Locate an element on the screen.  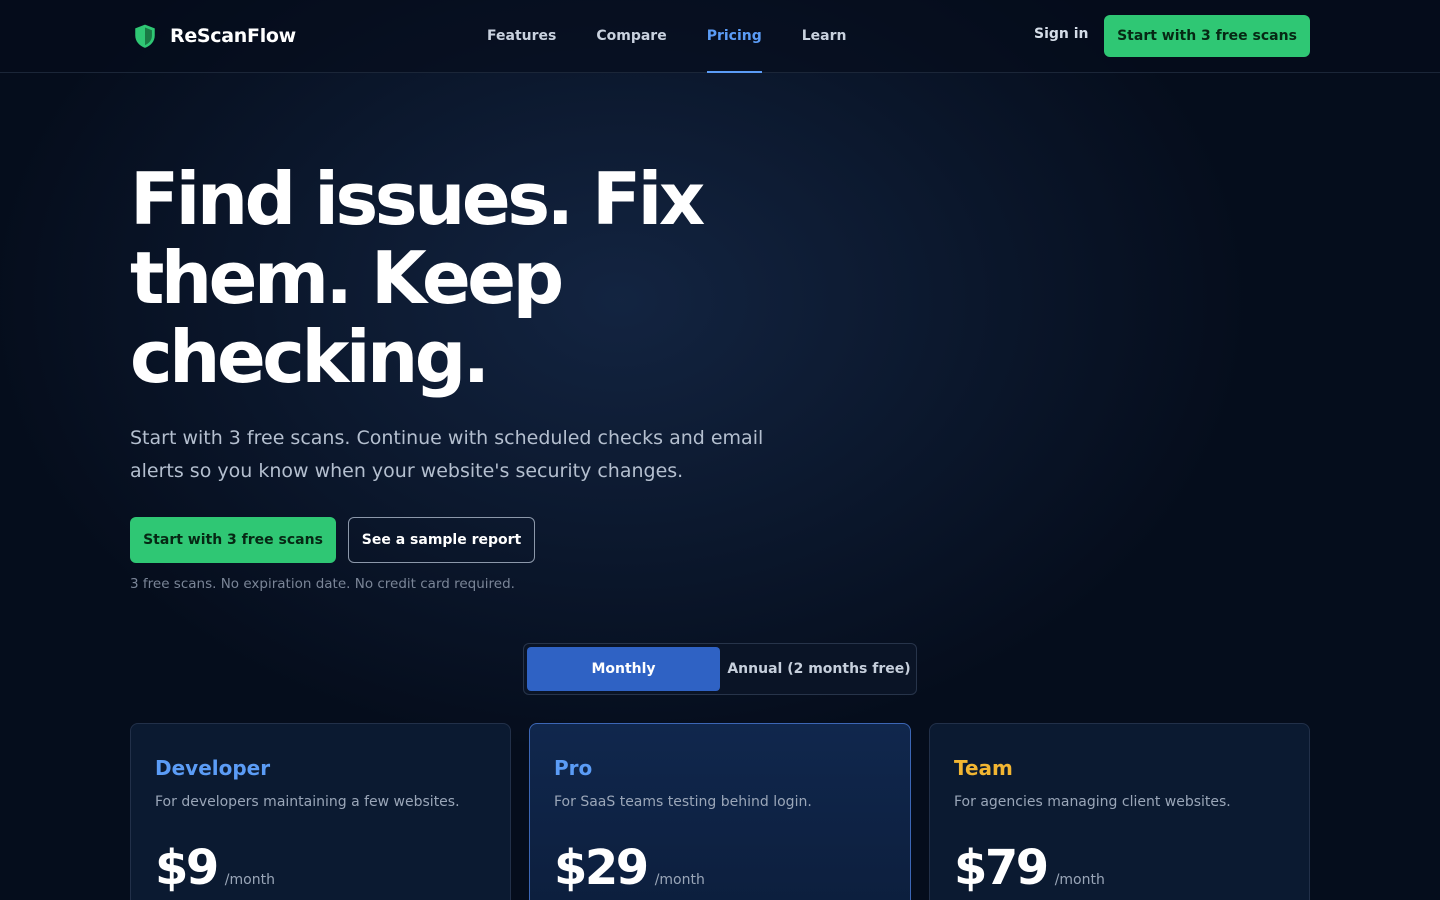
nav-link-pricing: Pricing is located at coordinates (734, 36).